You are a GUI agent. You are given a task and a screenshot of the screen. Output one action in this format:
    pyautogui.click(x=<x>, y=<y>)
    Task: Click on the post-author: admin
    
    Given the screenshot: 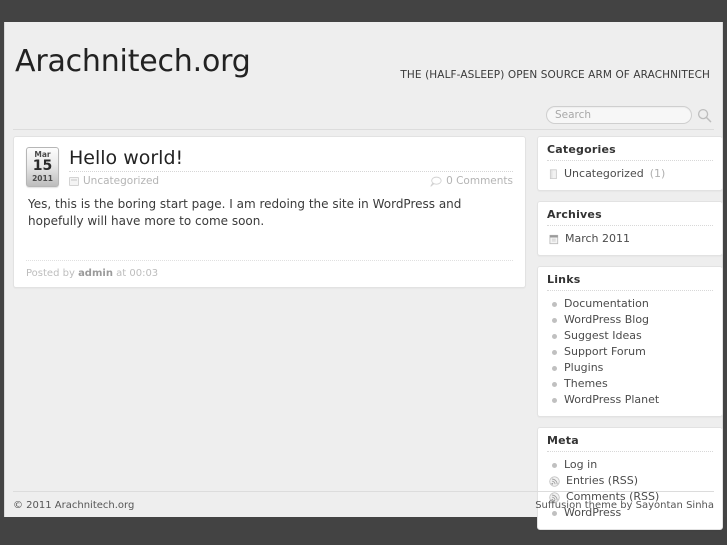 What is the action you would take?
    pyautogui.click(x=95, y=273)
    